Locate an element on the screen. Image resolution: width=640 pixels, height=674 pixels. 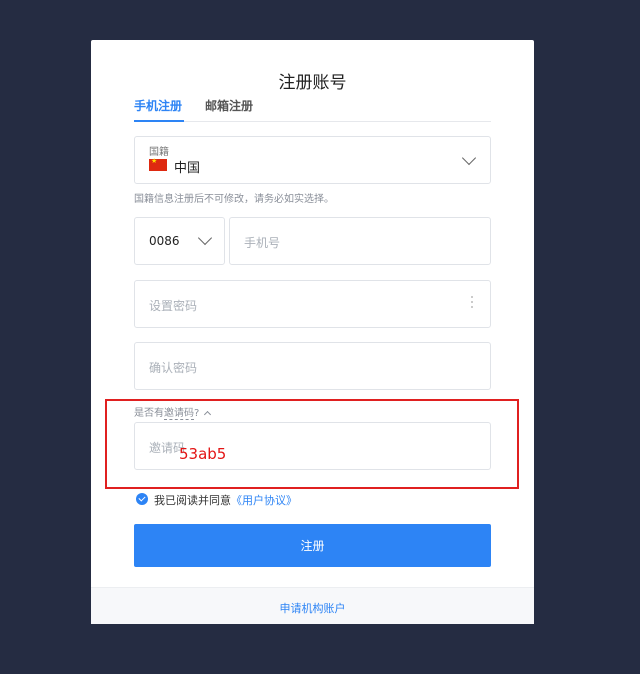
invite-toggle-prefix: 是否有 is located at coordinates (149, 413).